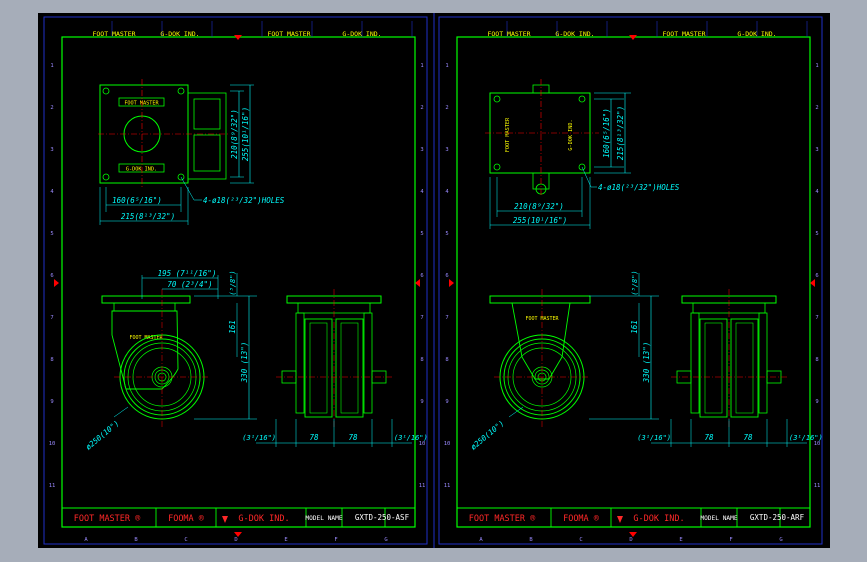 The height and width of the screenshot is (562, 867). What do you see at coordinates (263, 519) in the screenshot?
I see `title-company: G-DOK IND.` at bounding box center [263, 519].